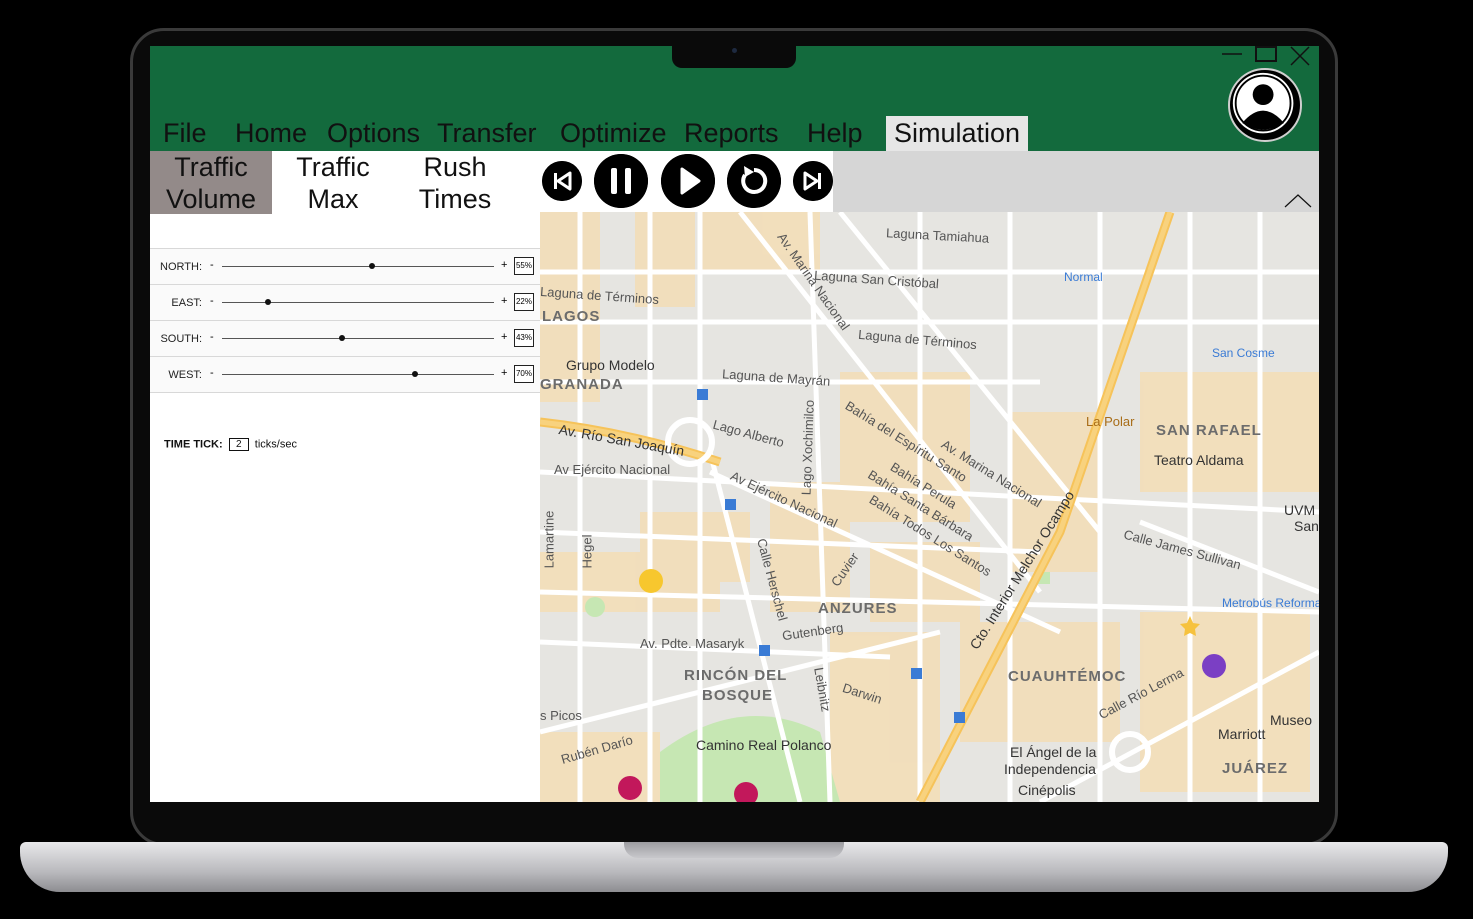 Image resolution: width=1473 pixels, height=919 pixels. I want to click on map-label: Camino Real Polanco, so click(764, 745).